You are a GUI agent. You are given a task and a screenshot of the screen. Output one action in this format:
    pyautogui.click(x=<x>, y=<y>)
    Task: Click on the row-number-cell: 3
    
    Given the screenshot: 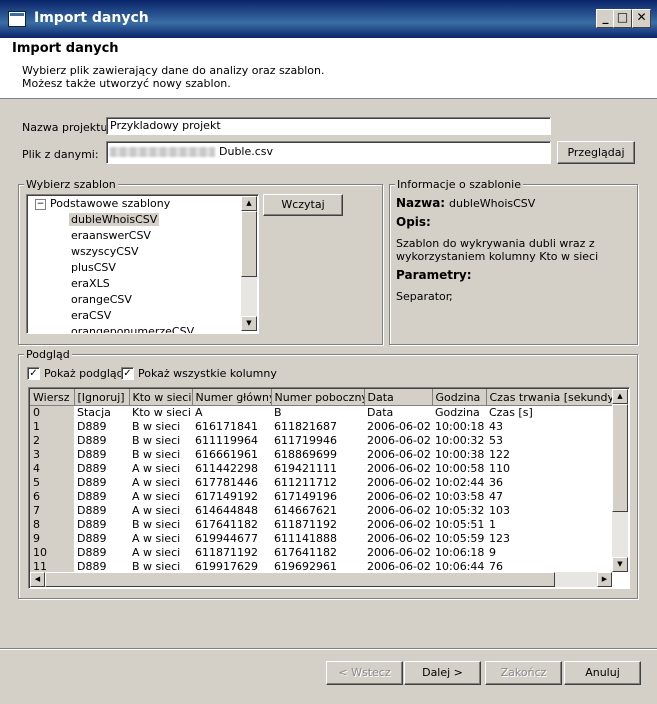 What is the action you would take?
    pyautogui.click(x=52, y=455)
    